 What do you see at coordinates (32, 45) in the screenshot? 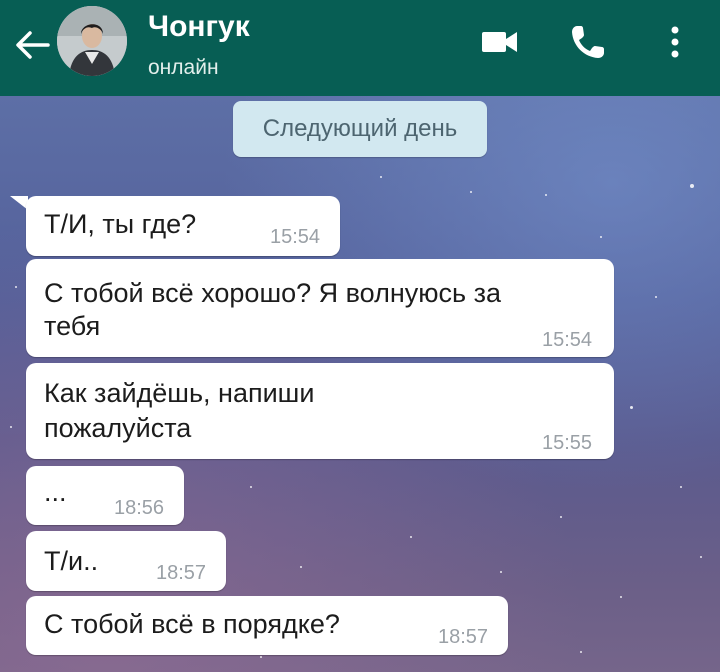
I see `back-arrow-icon` at bounding box center [32, 45].